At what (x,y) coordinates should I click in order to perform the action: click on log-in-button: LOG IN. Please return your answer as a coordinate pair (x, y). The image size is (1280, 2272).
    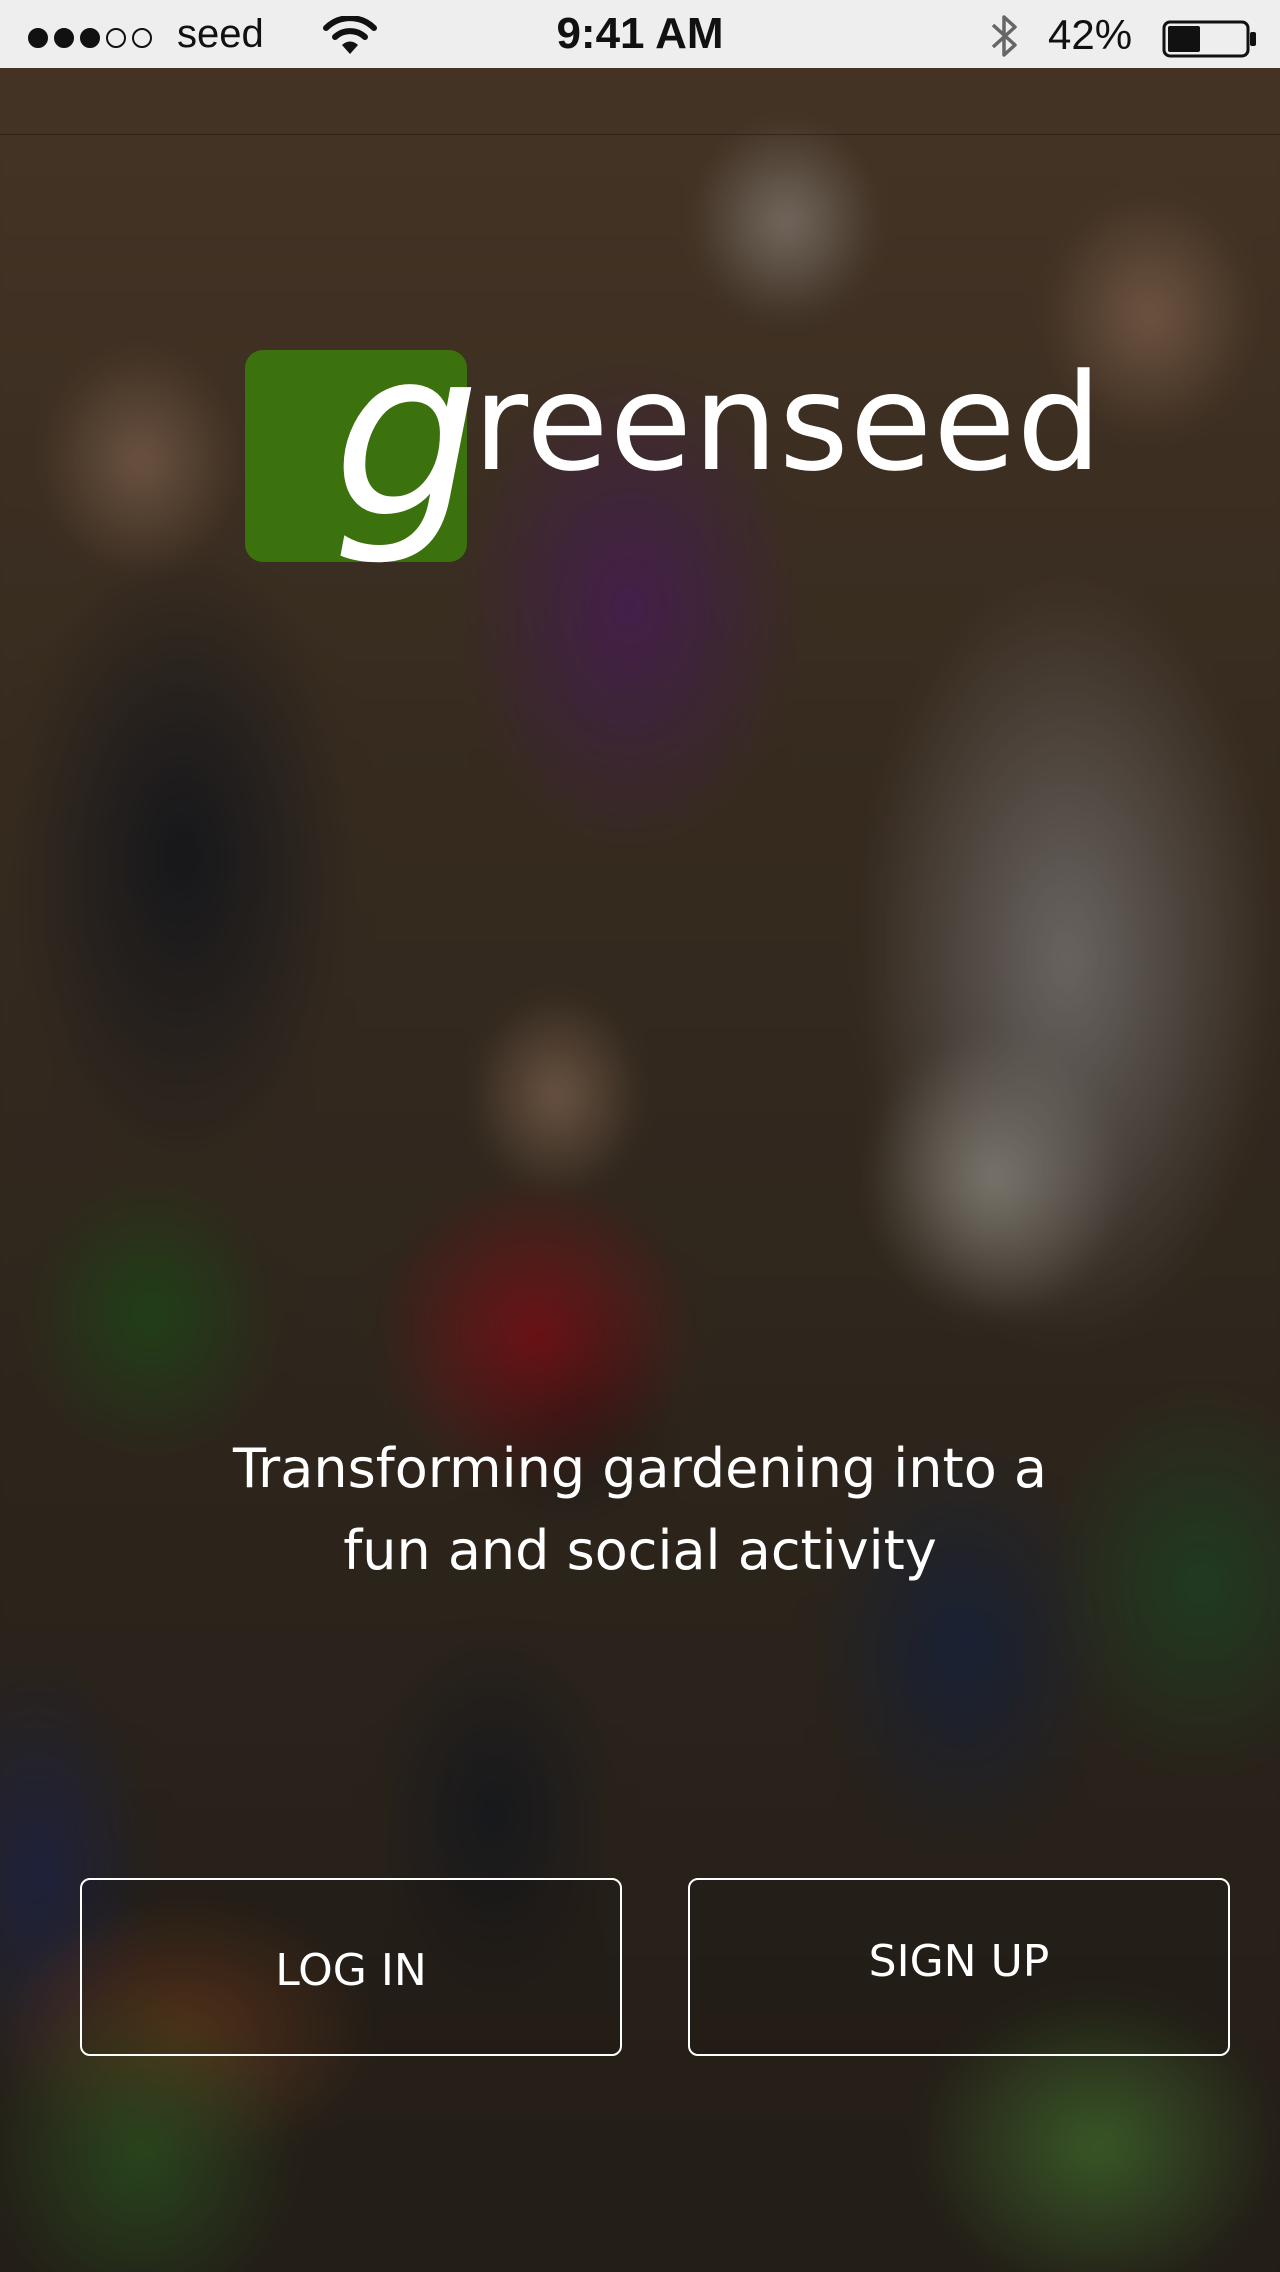
    Looking at the image, I should click on (351, 1967).